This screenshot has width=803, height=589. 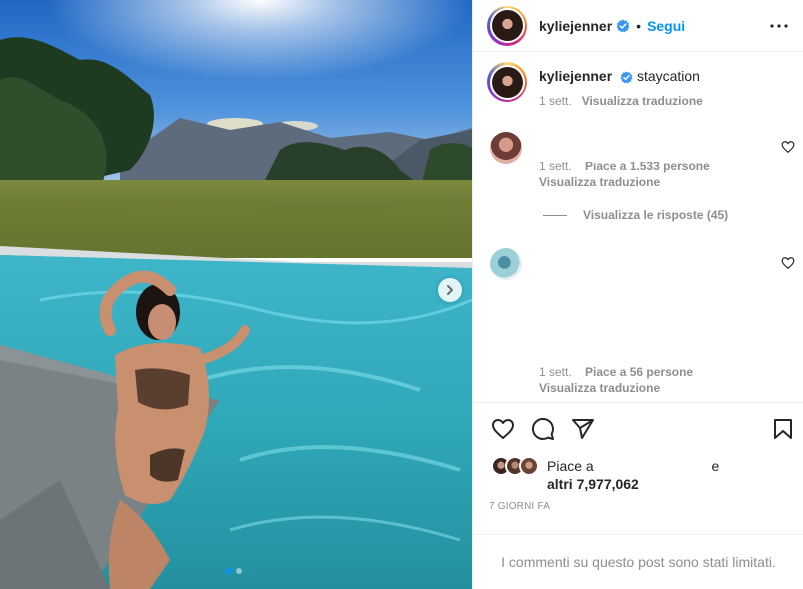 I want to click on view-replies-button: Visualizza le risposte (45), so click(x=635, y=215).